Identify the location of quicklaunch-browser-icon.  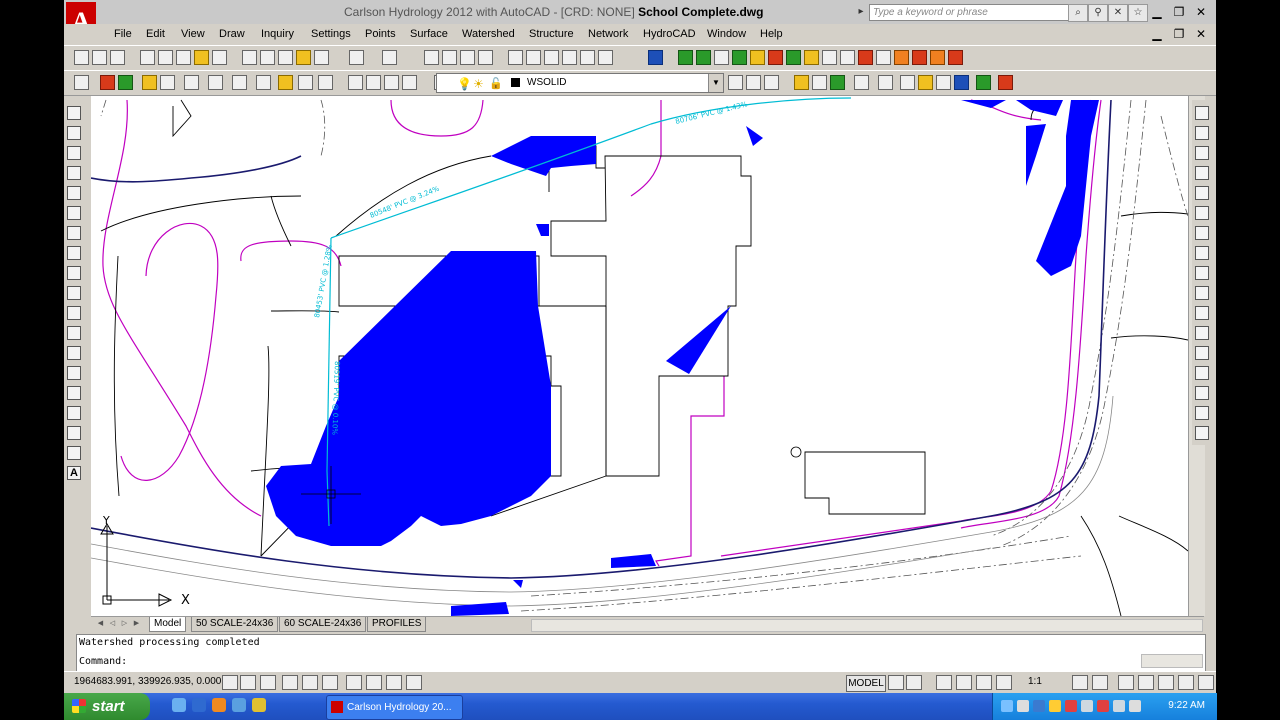
(199, 705).